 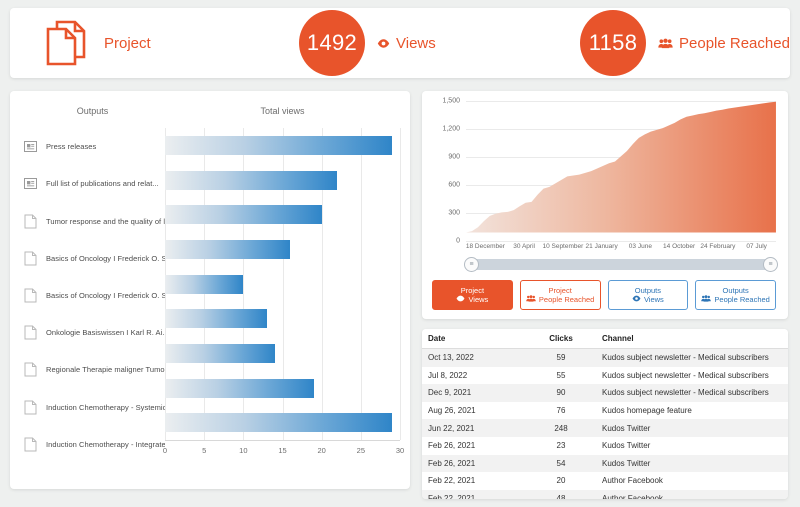 What do you see at coordinates (472, 290) in the screenshot?
I see `legend-button-title: Project` at bounding box center [472, 290].